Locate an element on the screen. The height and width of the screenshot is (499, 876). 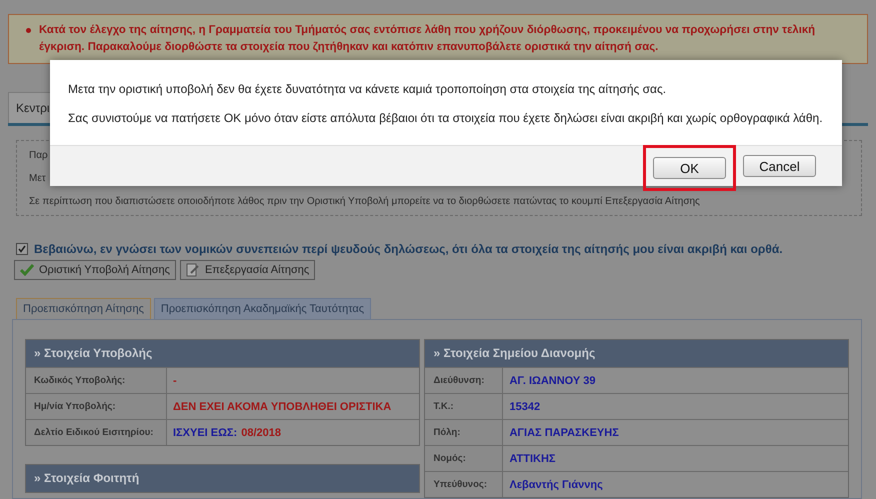
field-value: ΑΓ. ΙΩΑΝΝΟΥ 39 is located at coordinates (552, 380).